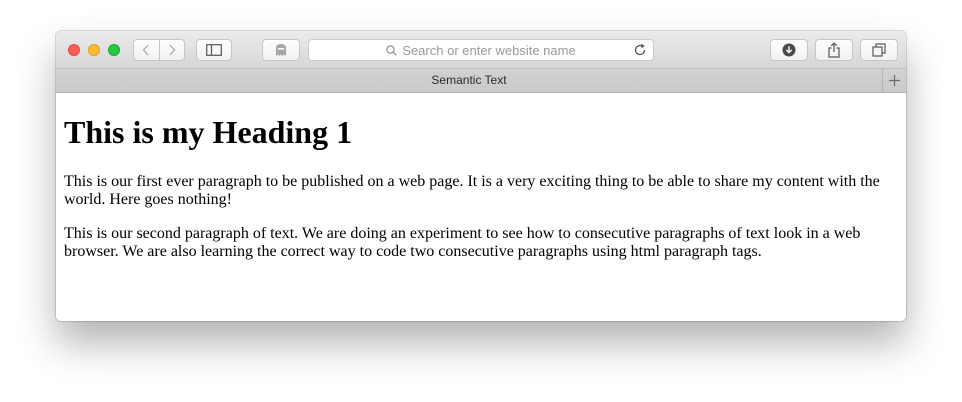 The width and height of the screenshot is (962, 402). I want to click on navigation-buttons, so click(159, 50).